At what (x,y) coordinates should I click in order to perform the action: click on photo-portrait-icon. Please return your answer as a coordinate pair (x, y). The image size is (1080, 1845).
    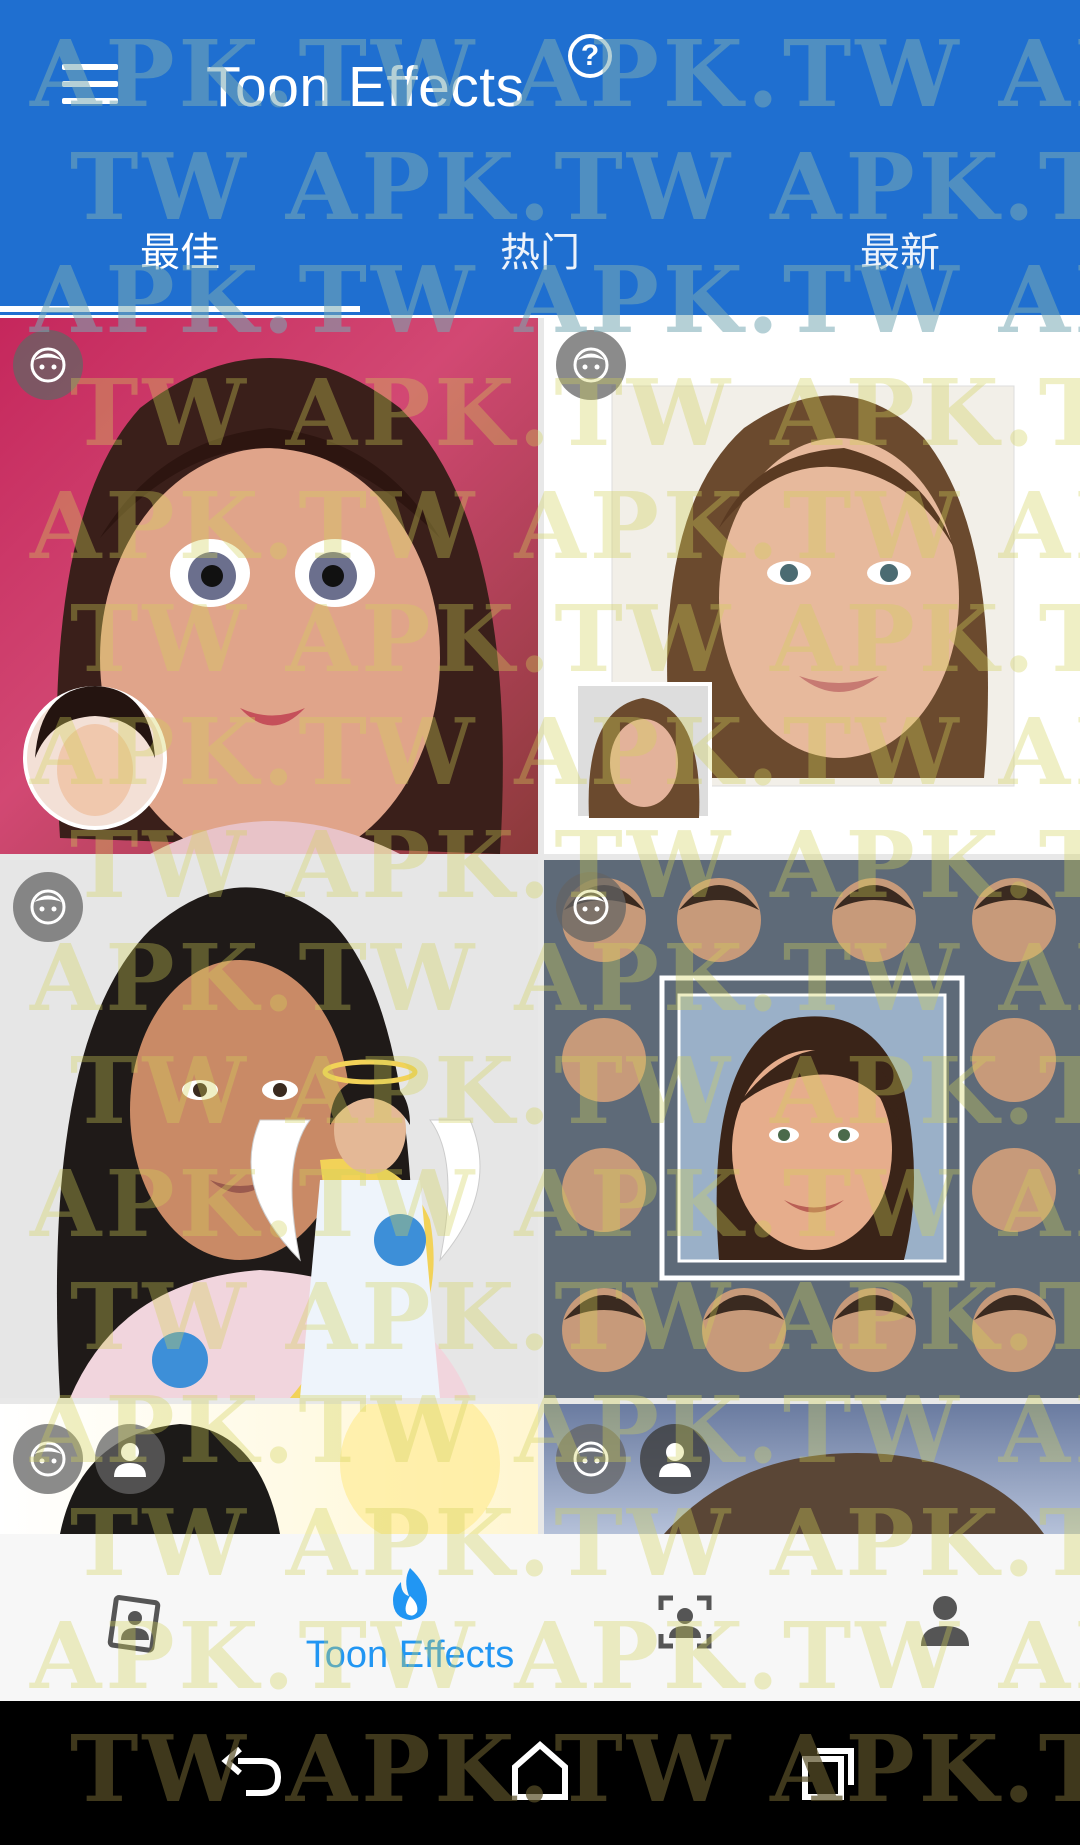
    Looking at the image, I should click on (134, 1624).